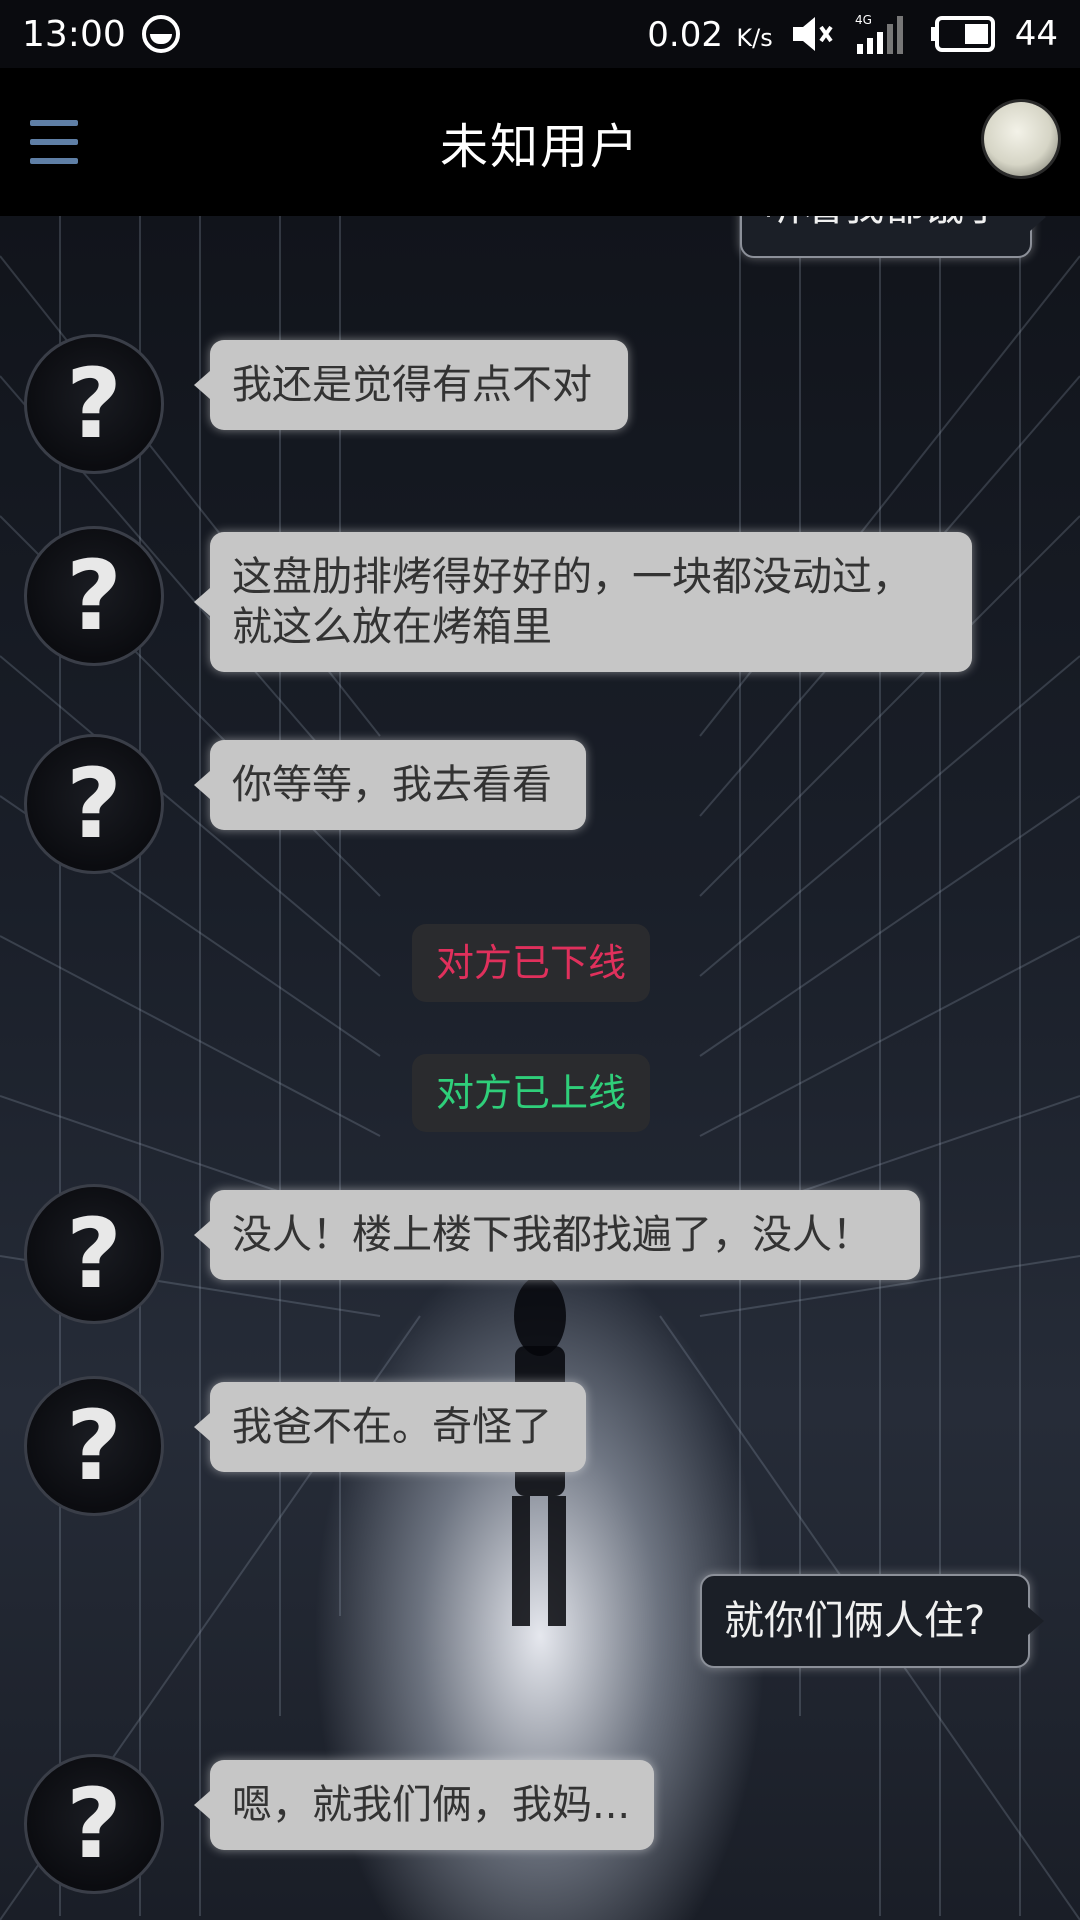 This screenshot has width=1080, height=1920. What do you see at coordinates (540, 34) in the screenshot?
I see `status-bar: 13:00 0.02 K/s 4G 44` at bounding box center [540, 34].